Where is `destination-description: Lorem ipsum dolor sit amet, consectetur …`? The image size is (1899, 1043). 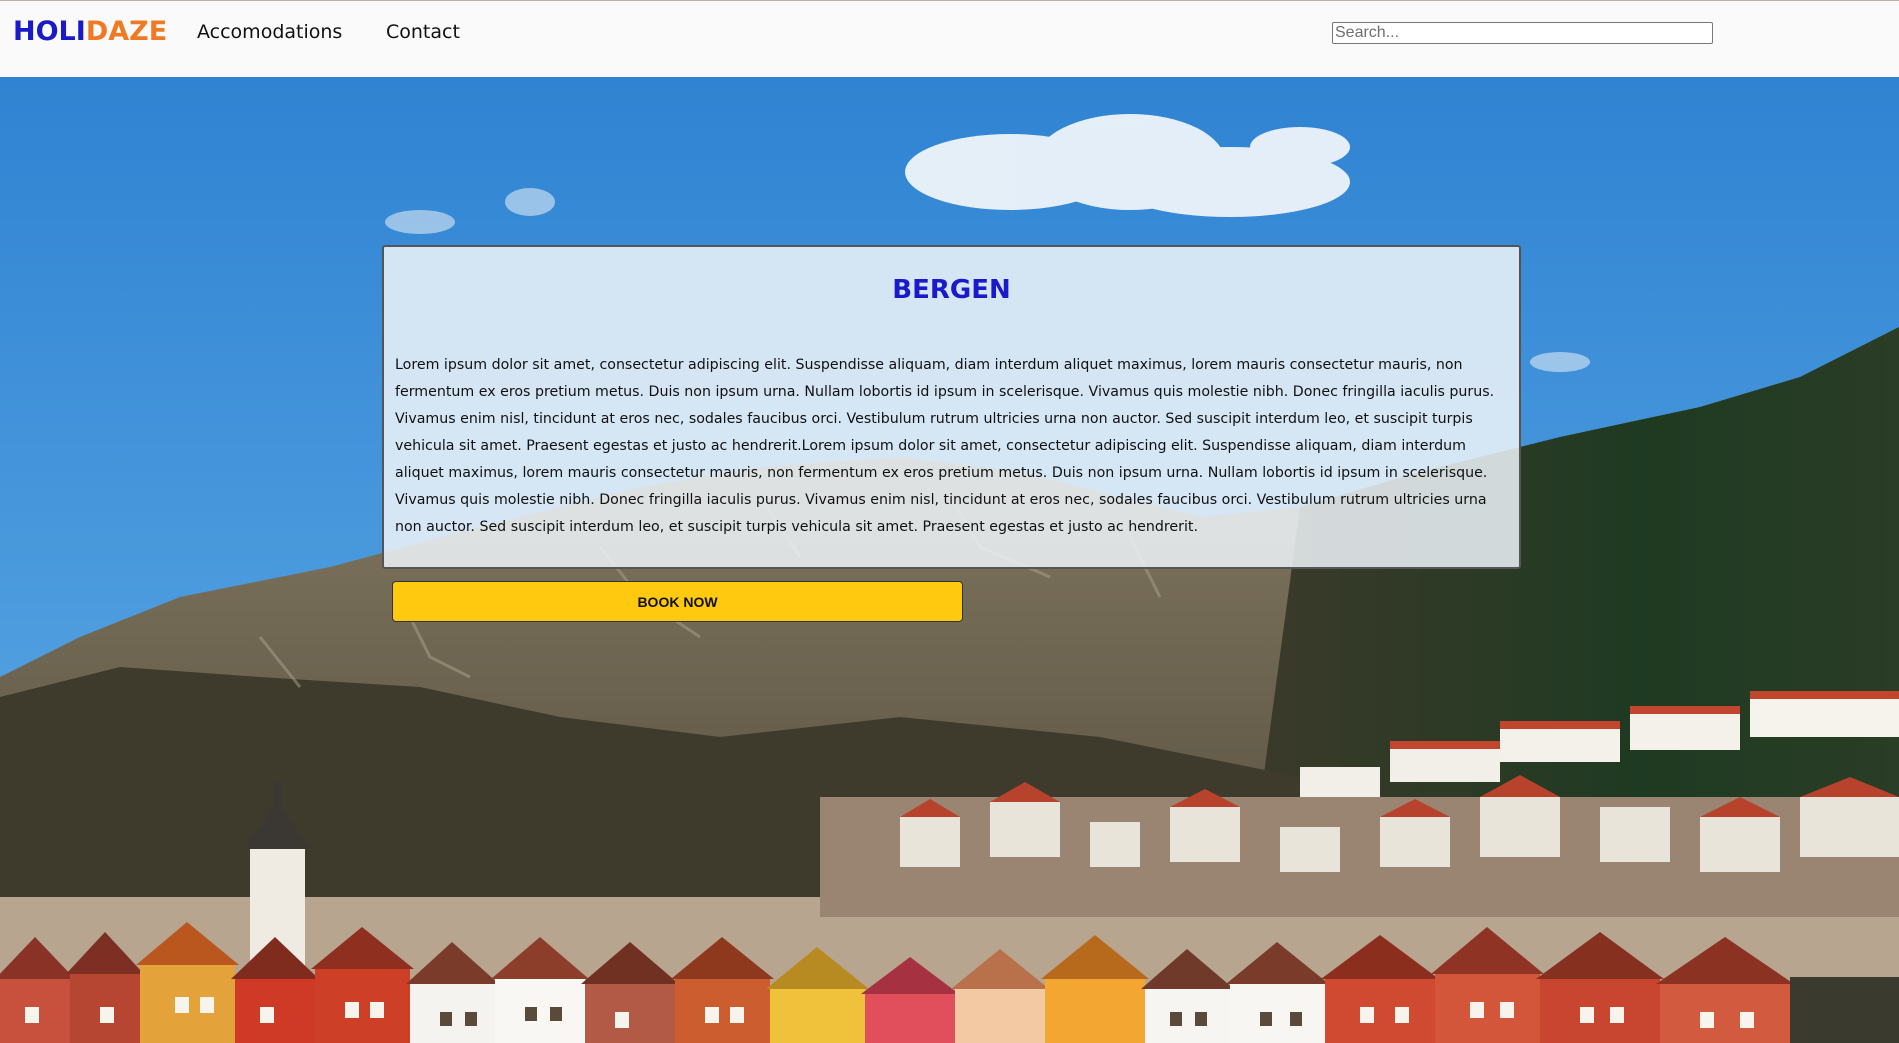 destination-description: Lorem ipsum dolor sit amet, consectetur … is located at coordinates (945, 446).